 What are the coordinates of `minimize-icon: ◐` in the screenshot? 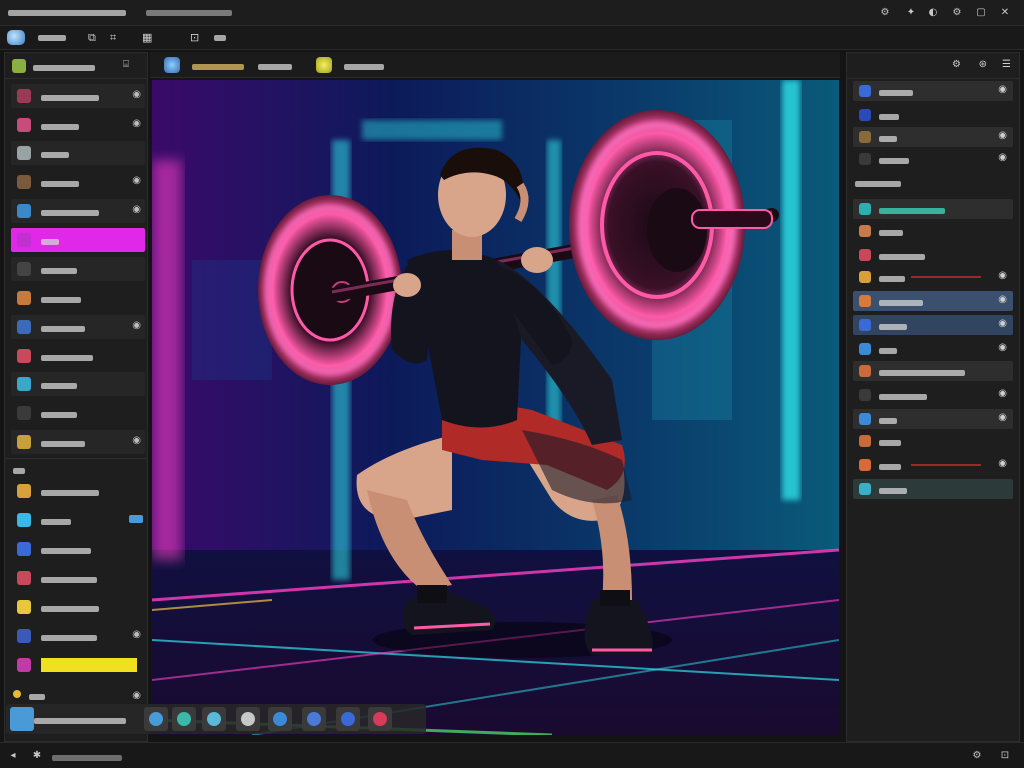 It's located at (933, 13).